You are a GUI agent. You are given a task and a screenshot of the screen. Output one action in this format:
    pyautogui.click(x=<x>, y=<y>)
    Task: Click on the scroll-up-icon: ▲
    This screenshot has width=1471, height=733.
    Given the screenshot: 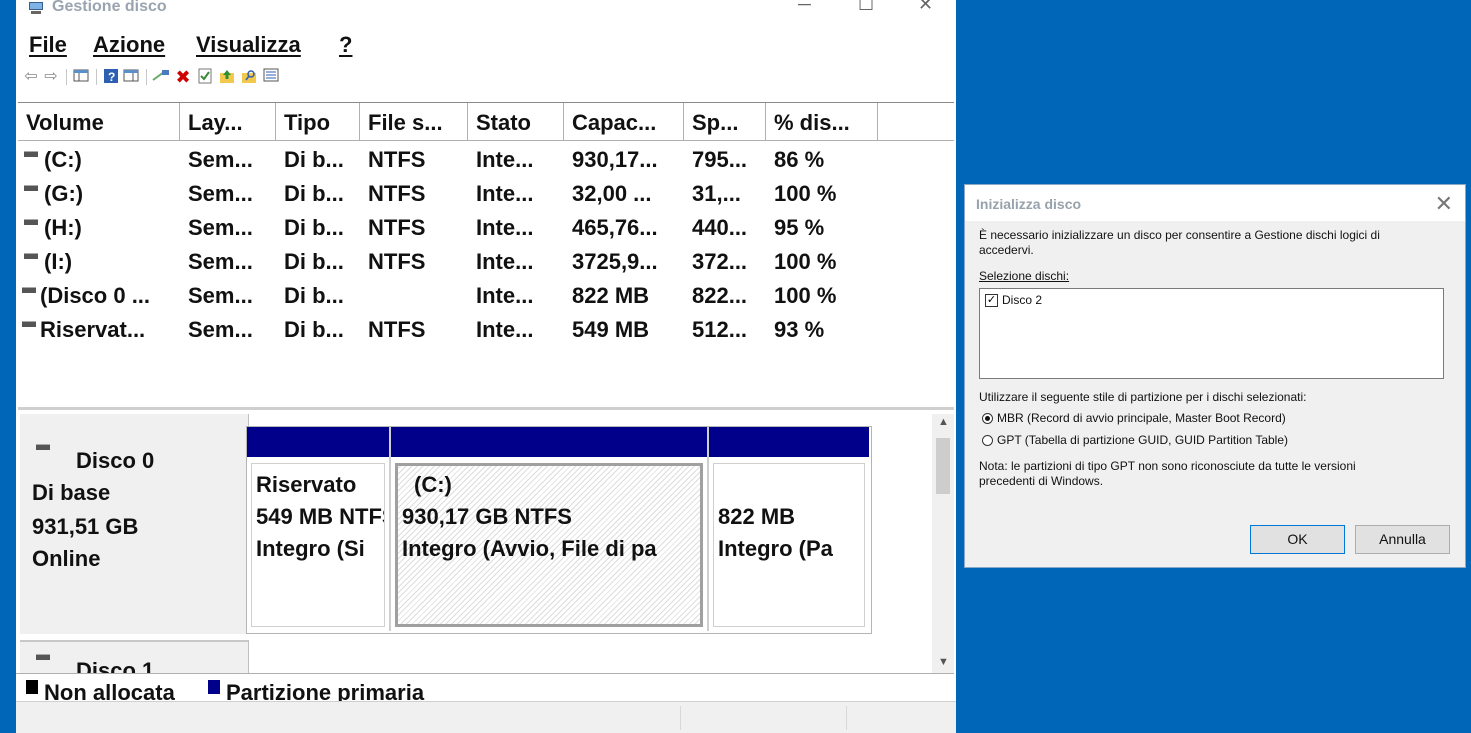 What is the action you would take?
    pyautogui.click(x=943, y=422)
    